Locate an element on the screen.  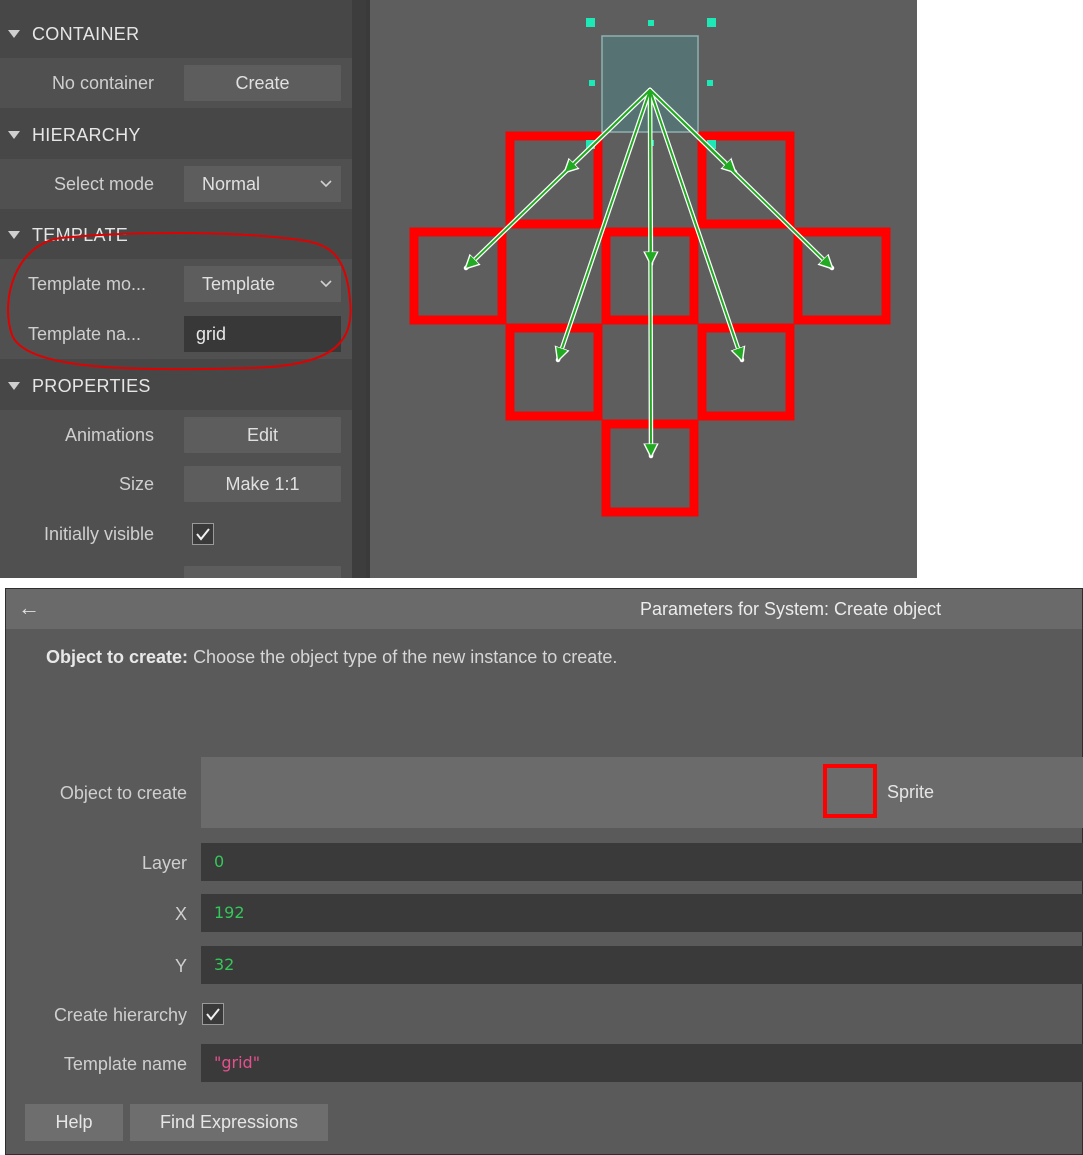
x-input: 192 is located at coordinates (642, 913).